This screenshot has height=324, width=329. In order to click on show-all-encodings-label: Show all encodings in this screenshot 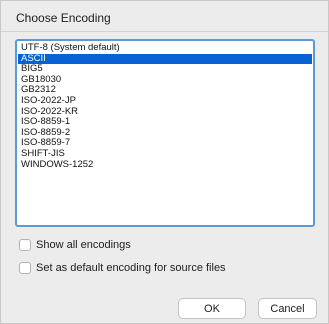, I will do `click(83, 245)`.